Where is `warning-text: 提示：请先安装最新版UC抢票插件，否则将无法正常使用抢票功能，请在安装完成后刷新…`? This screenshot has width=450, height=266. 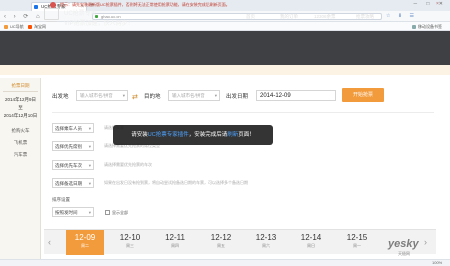
warning-text: 提示：请先安装最新版UC抢票插件，否则将无法正常使用抢票功能，请在安装完成后刷新… is located at coordinates (145, 4).